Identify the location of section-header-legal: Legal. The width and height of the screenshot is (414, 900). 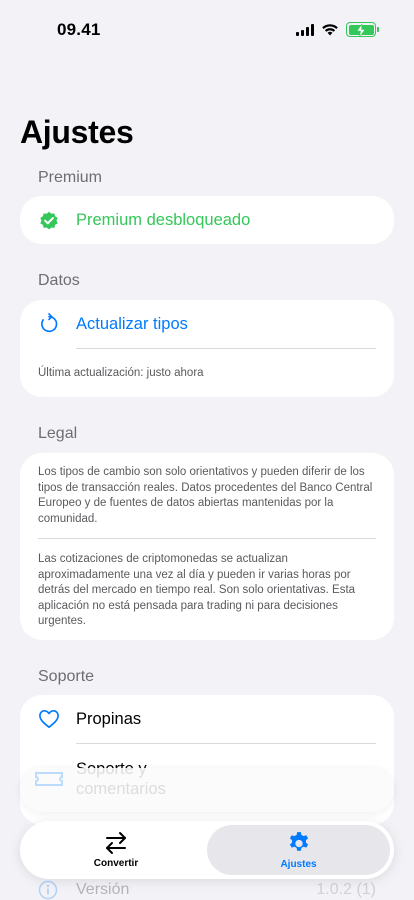
(58, 433).